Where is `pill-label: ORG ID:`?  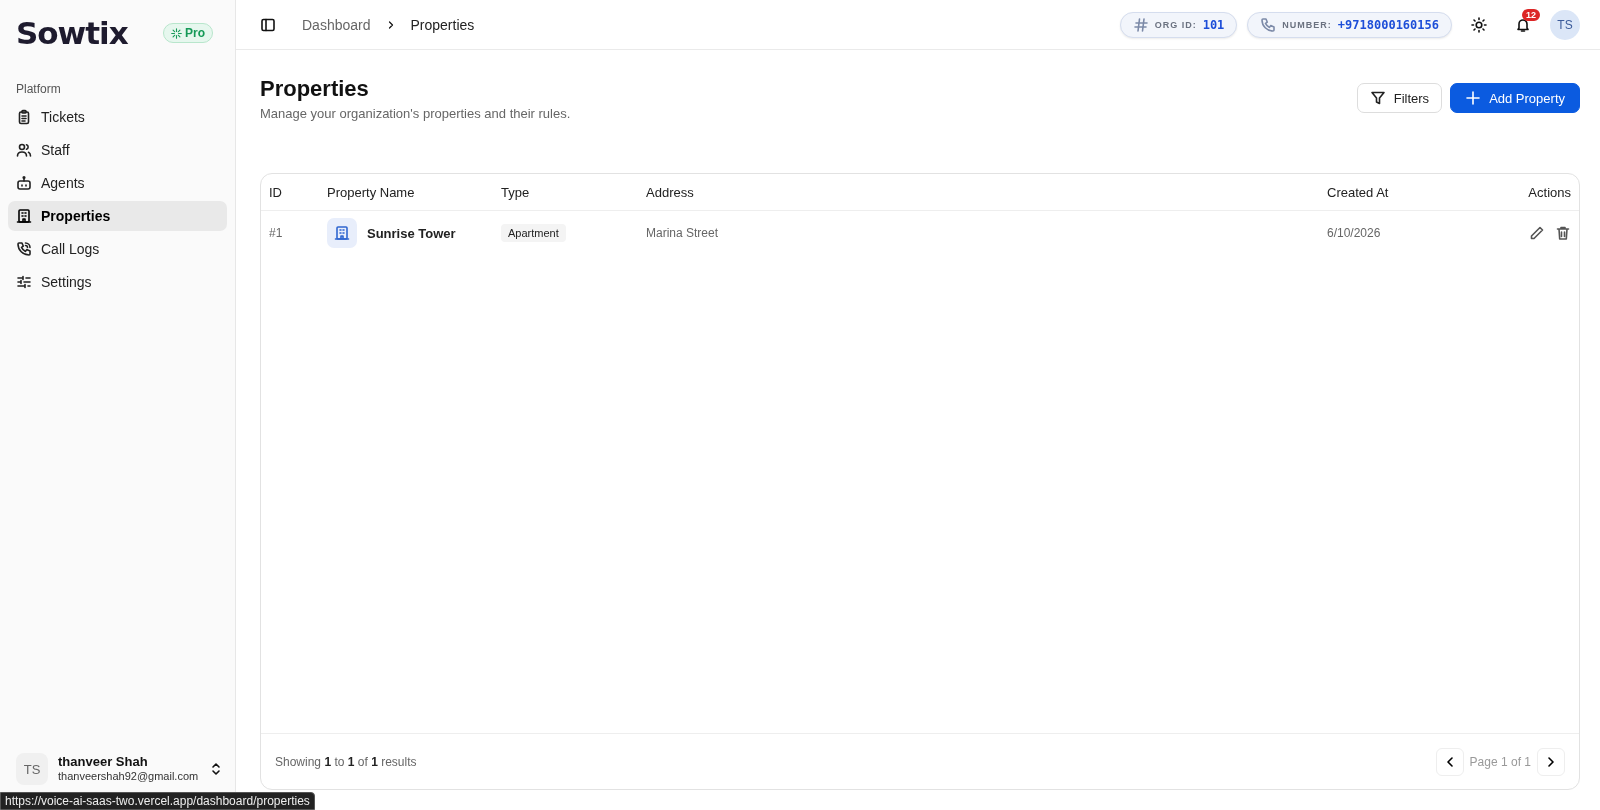
pill-label: ORG ID: is located at coordinates (1175, 24).